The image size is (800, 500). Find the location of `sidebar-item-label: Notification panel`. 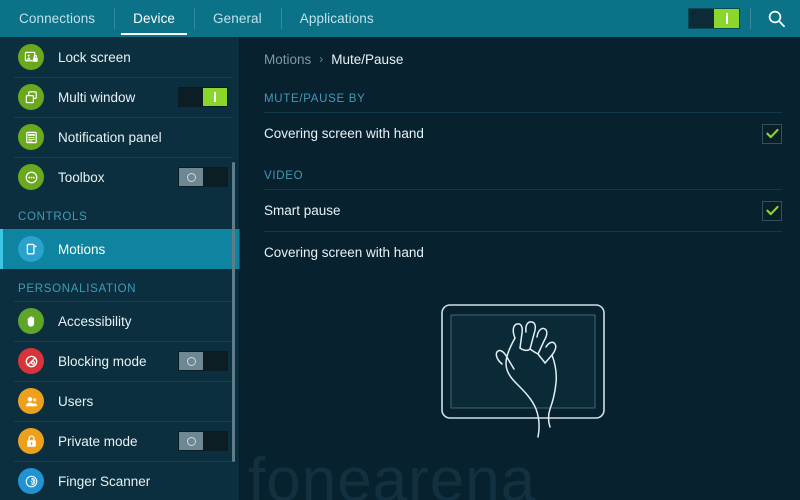

sidebar-item-label: Notification panel is located at coordinates (110, 137).